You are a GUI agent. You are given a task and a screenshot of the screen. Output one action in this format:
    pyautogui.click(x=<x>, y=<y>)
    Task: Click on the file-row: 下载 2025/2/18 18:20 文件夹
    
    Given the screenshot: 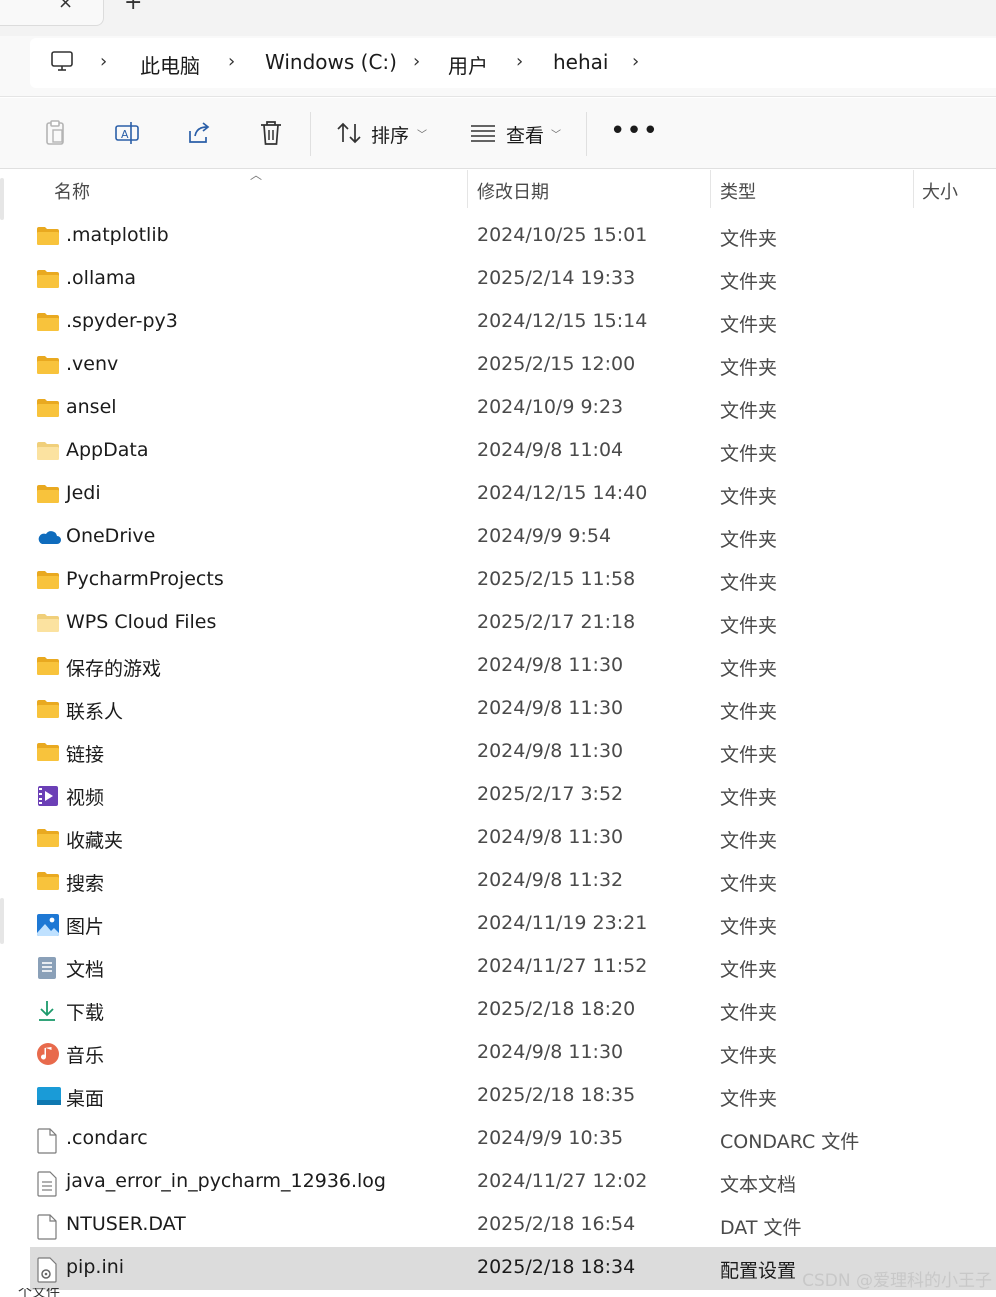 What is the action you would take?
    pyautogui.click(x=498, y=1010)
    